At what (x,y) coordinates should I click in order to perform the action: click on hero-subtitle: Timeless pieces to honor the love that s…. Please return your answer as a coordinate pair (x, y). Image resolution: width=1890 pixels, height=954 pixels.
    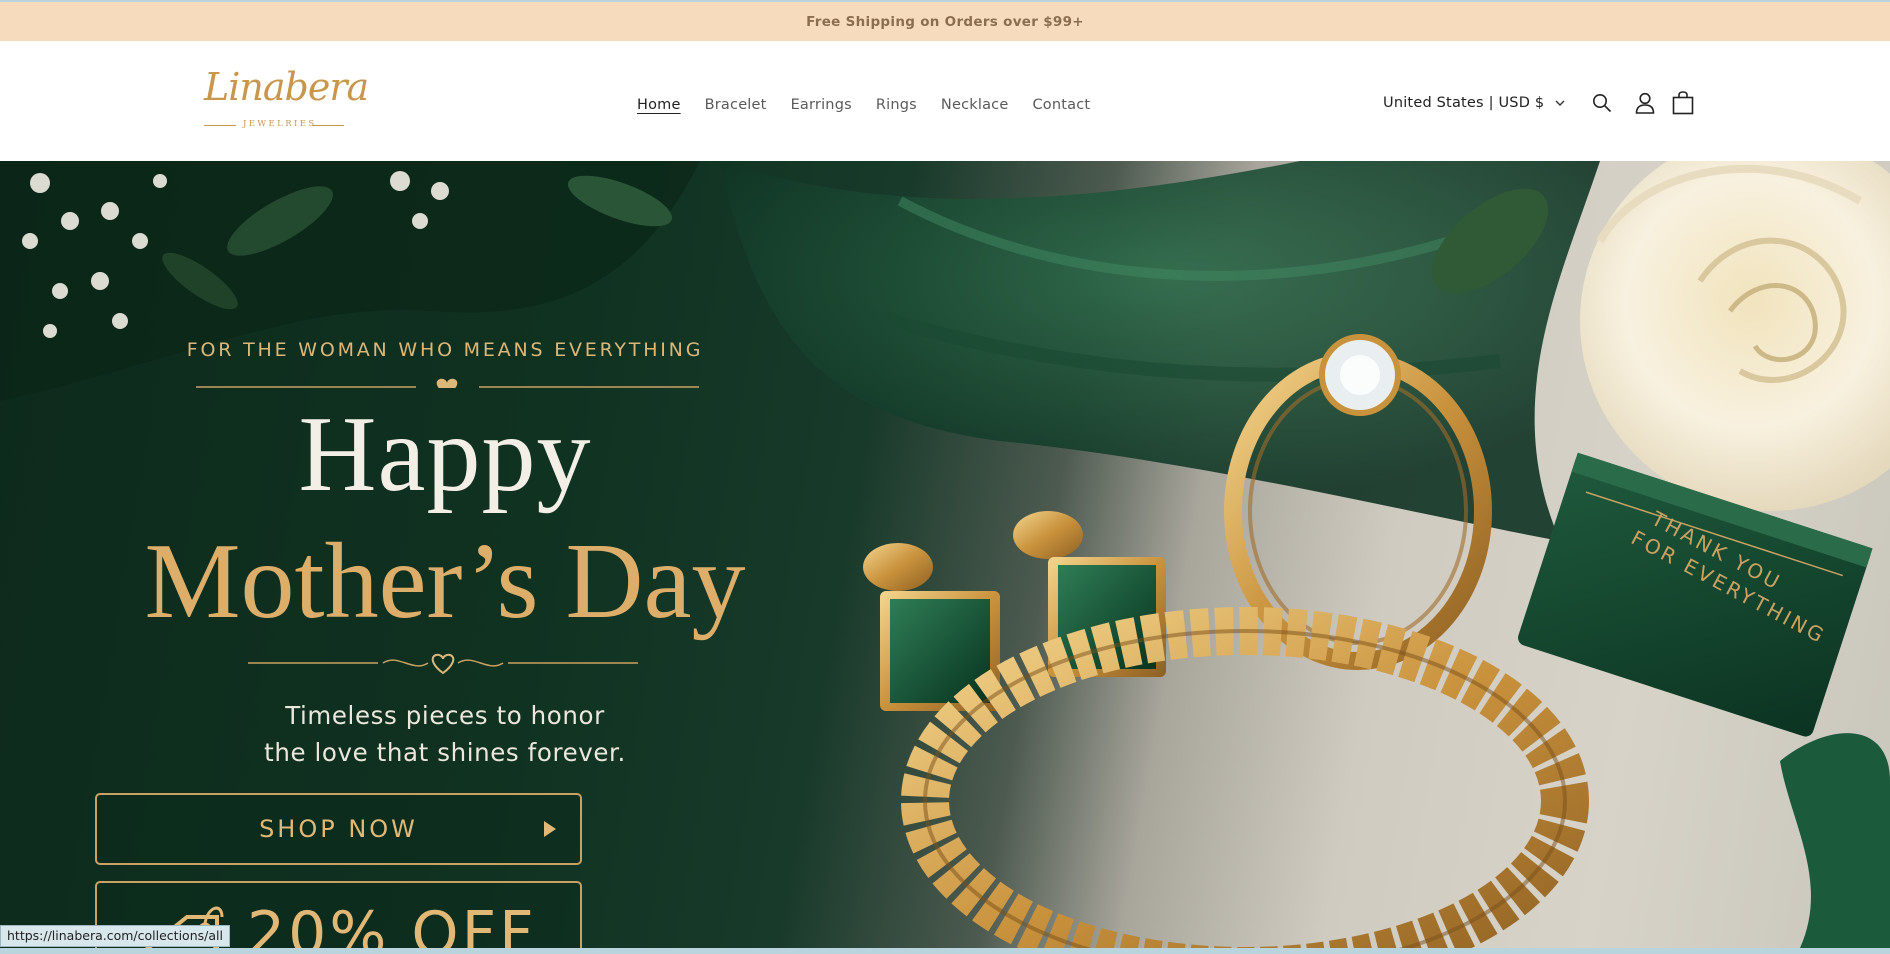
    Looking at the image, I should click on (445, 734).